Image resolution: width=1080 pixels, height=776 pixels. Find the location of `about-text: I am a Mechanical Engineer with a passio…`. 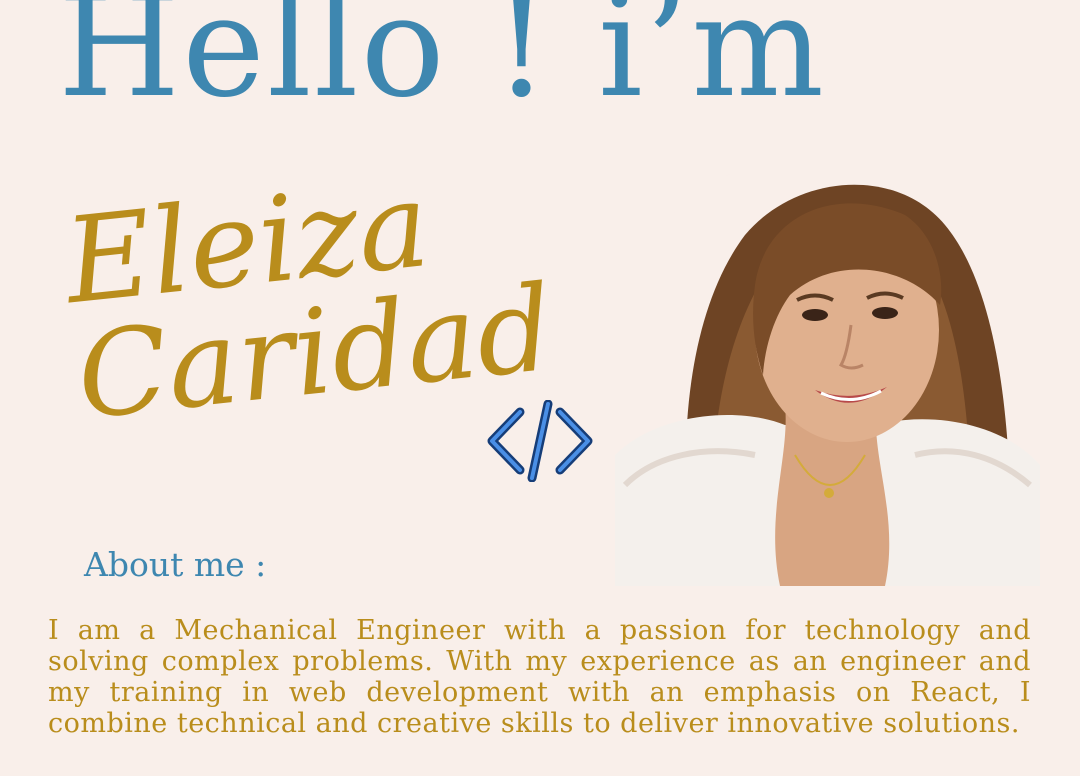

about-text: I am a Mechanical Engineer with a passio… is located at coordinates (539, 677).